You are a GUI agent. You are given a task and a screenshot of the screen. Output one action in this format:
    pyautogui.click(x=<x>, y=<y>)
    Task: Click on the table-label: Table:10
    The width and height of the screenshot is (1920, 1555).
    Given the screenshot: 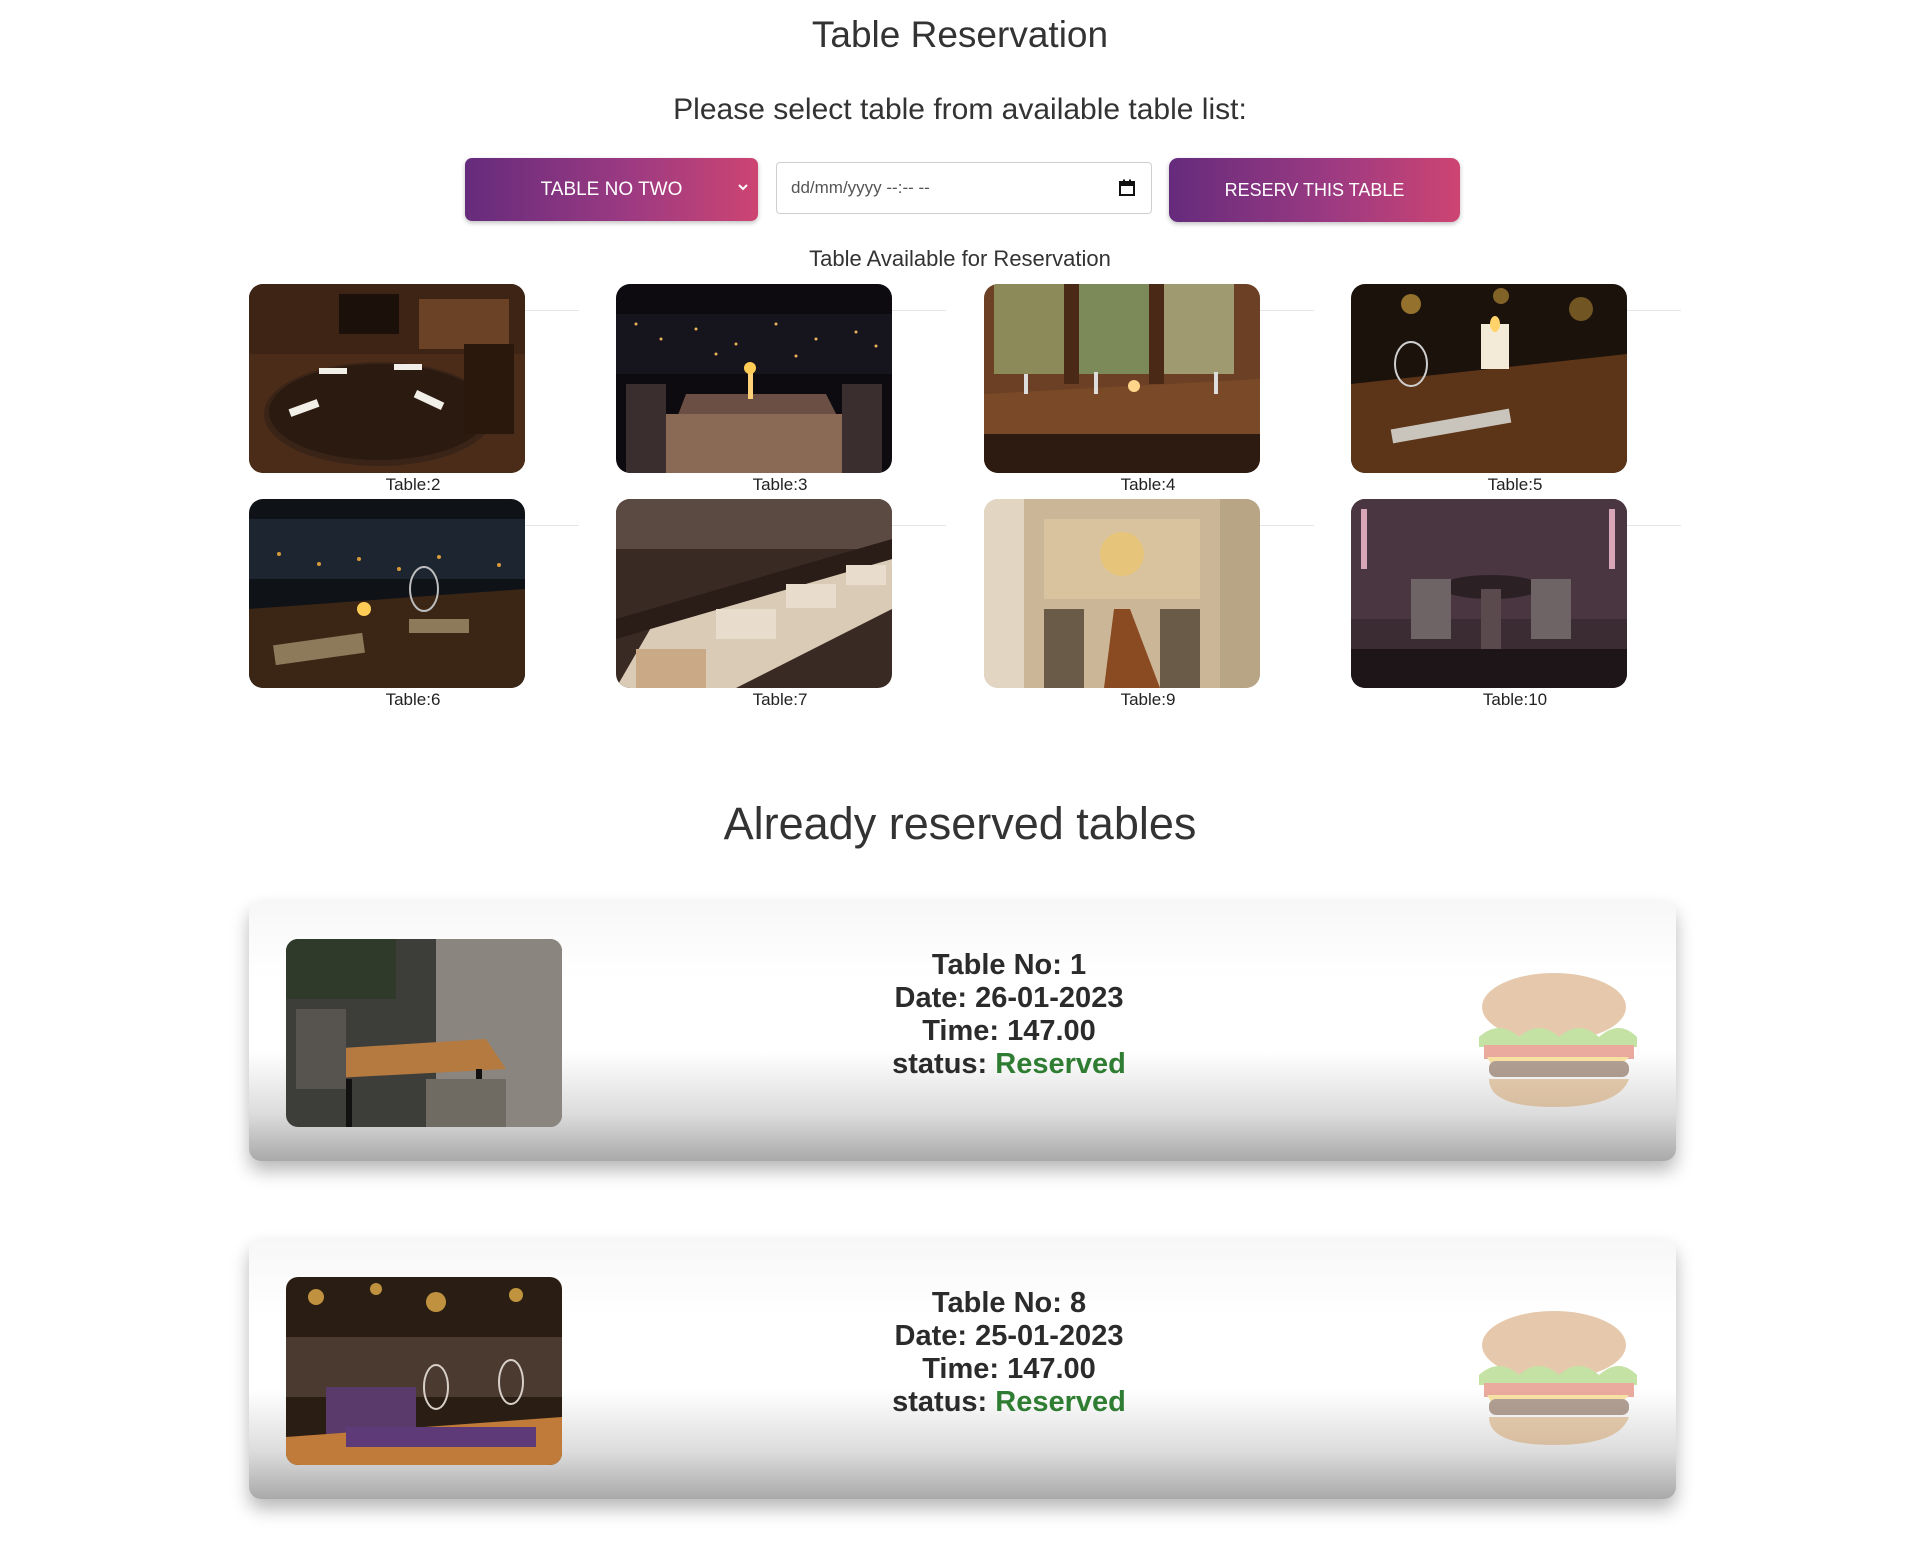 What is the action you would take?
    pyautogui.click(x=1515, y=699)
    